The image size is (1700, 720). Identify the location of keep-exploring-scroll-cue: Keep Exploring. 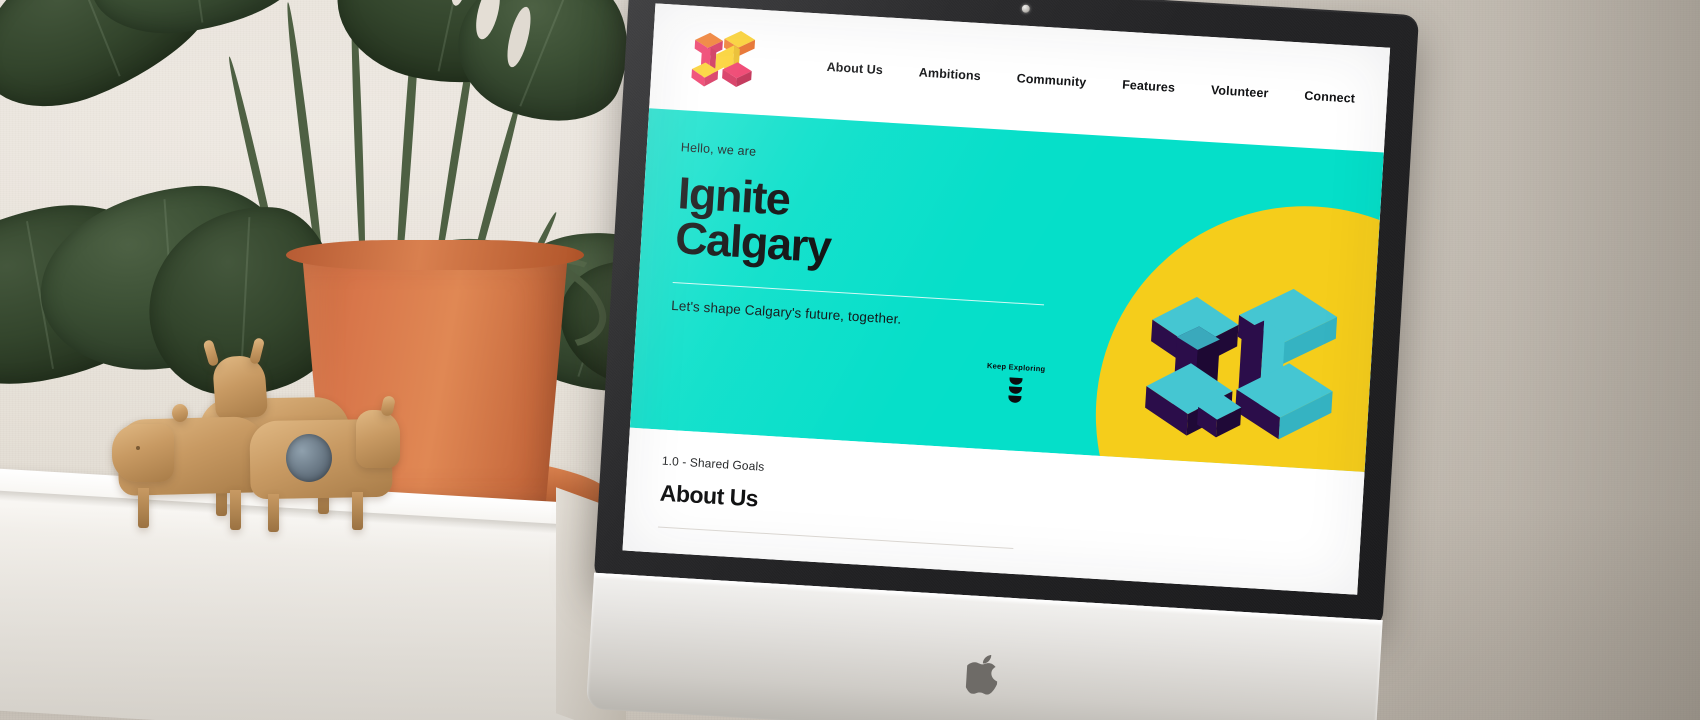
(1015, 382).